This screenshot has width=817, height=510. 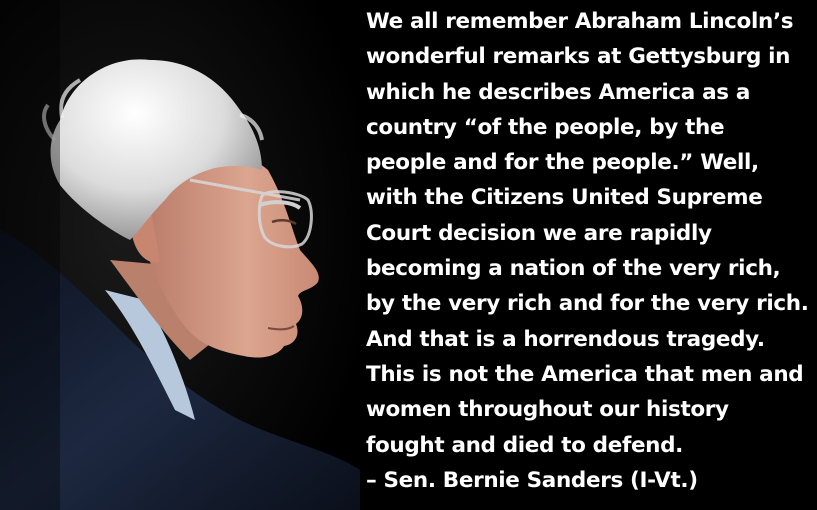 What do you see at coordinates (532, 480) in the screenshot?
I see `quote-attribution: – Sen. Bernie Sanders (I-Vt.)` at bounding box center [532, 480].